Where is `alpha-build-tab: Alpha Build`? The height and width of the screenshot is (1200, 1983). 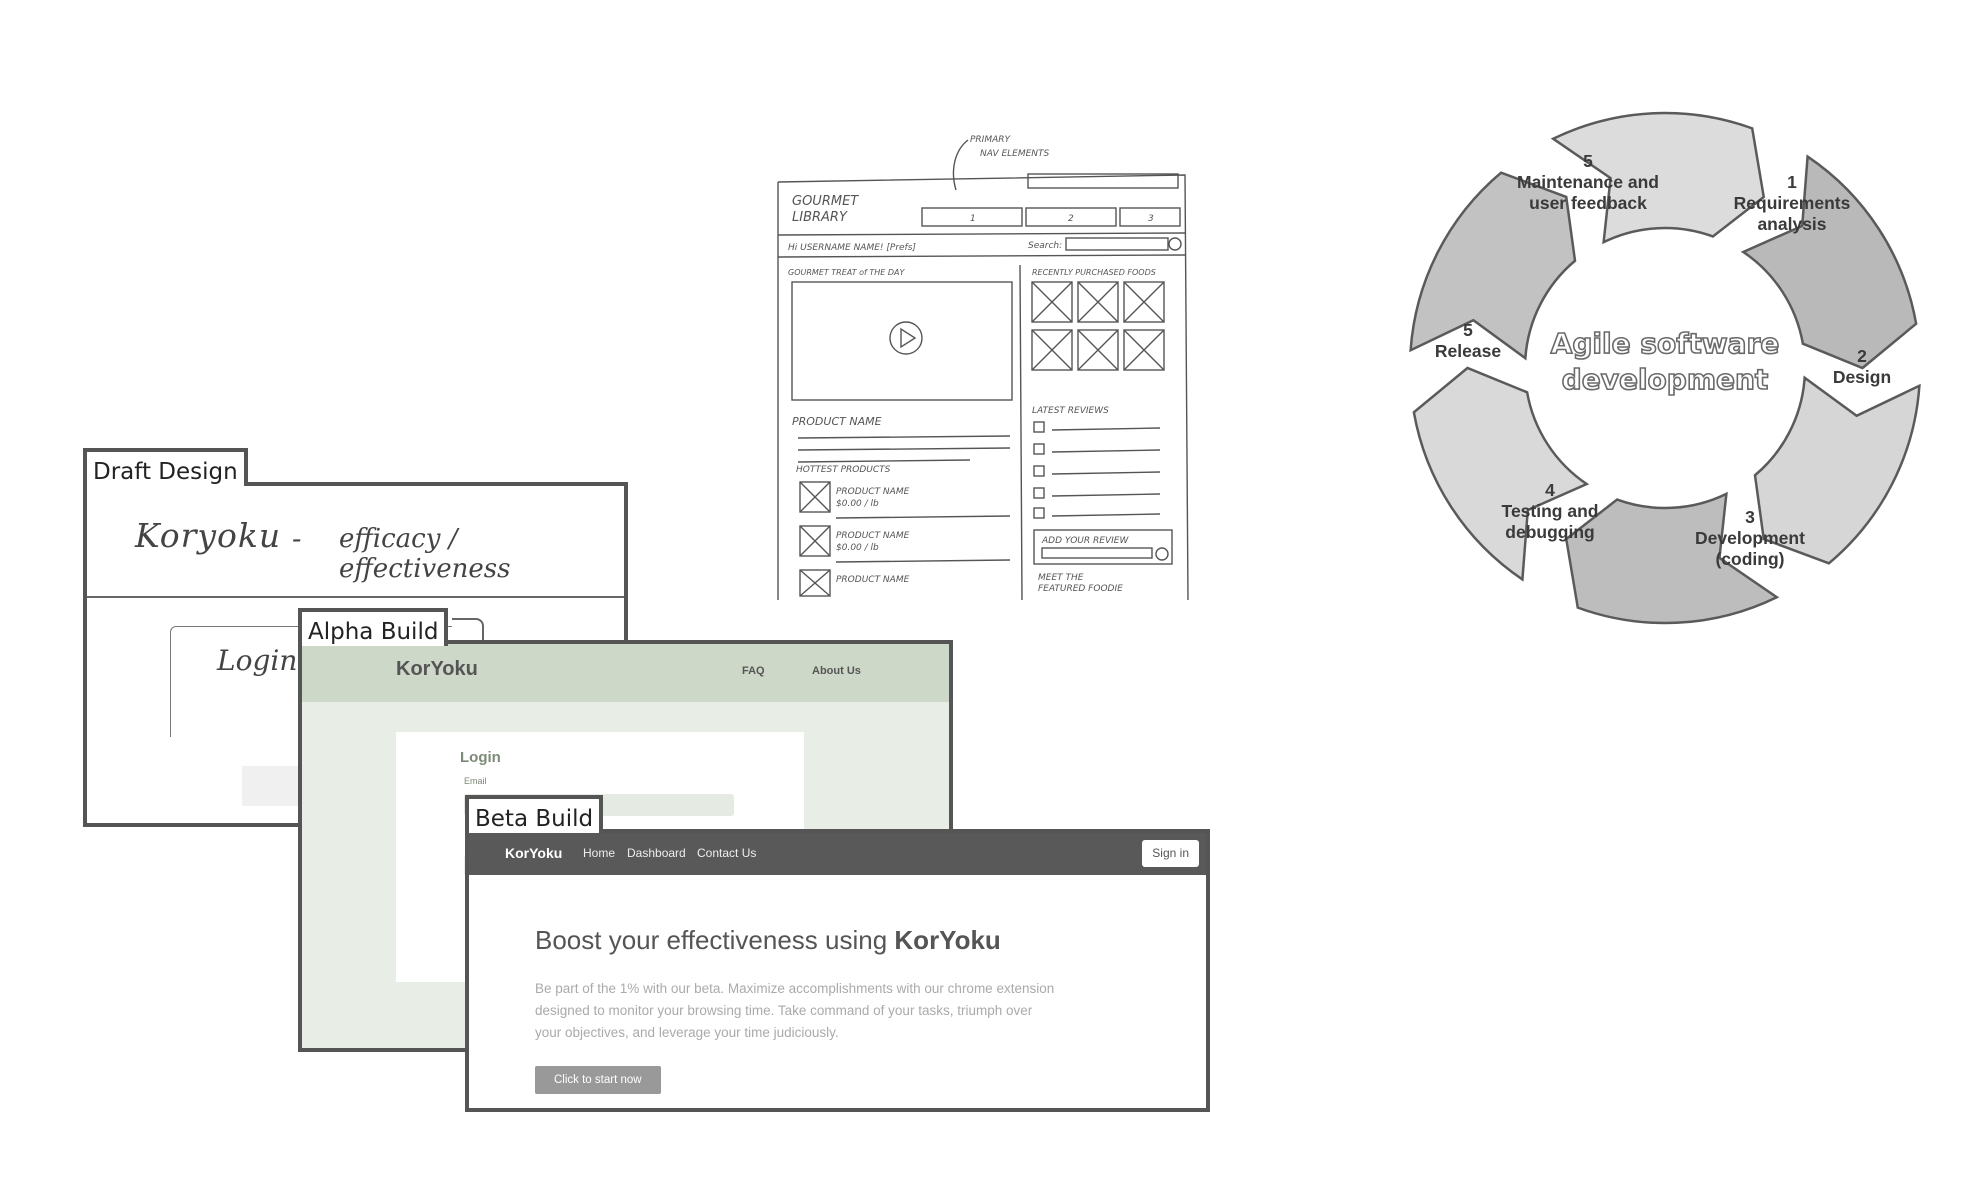
alpha-build-tab: Alpha Build is located at coordinates (373, 627).